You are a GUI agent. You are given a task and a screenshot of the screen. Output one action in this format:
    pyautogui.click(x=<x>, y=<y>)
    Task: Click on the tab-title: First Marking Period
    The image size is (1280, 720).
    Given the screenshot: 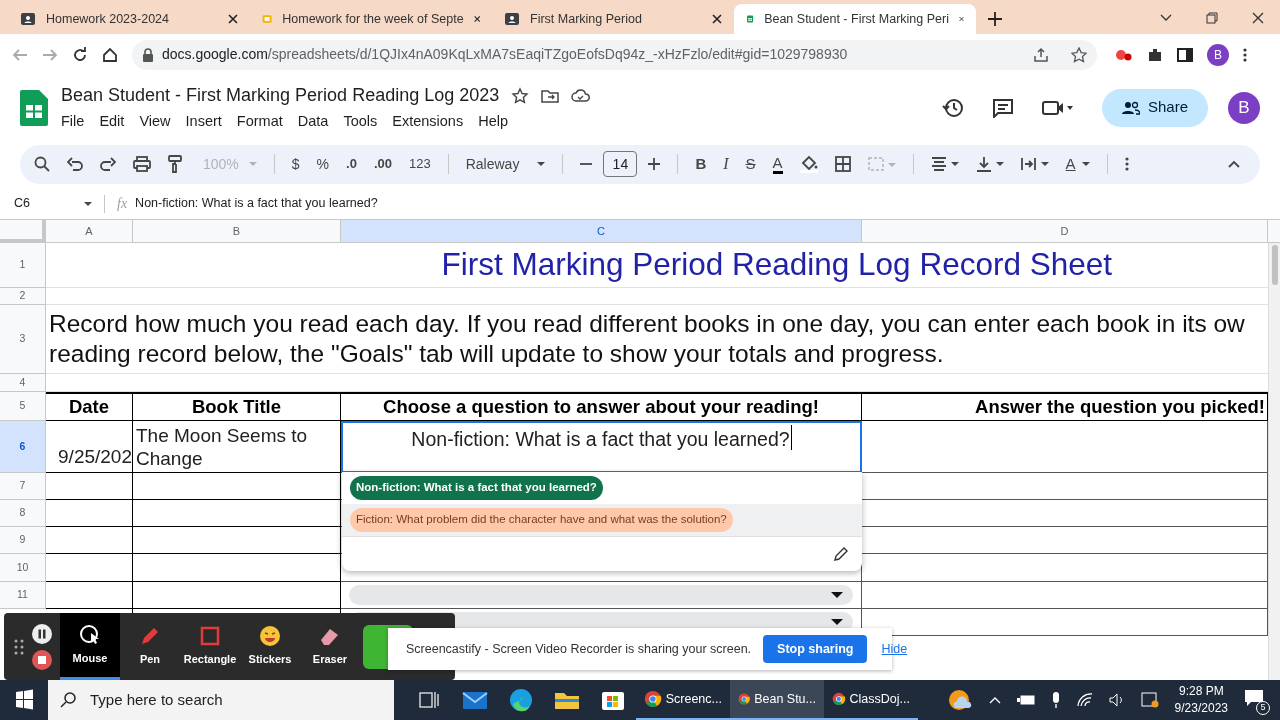 What is the action you would take?
    pyautogui.click(x=586, y=19)
    